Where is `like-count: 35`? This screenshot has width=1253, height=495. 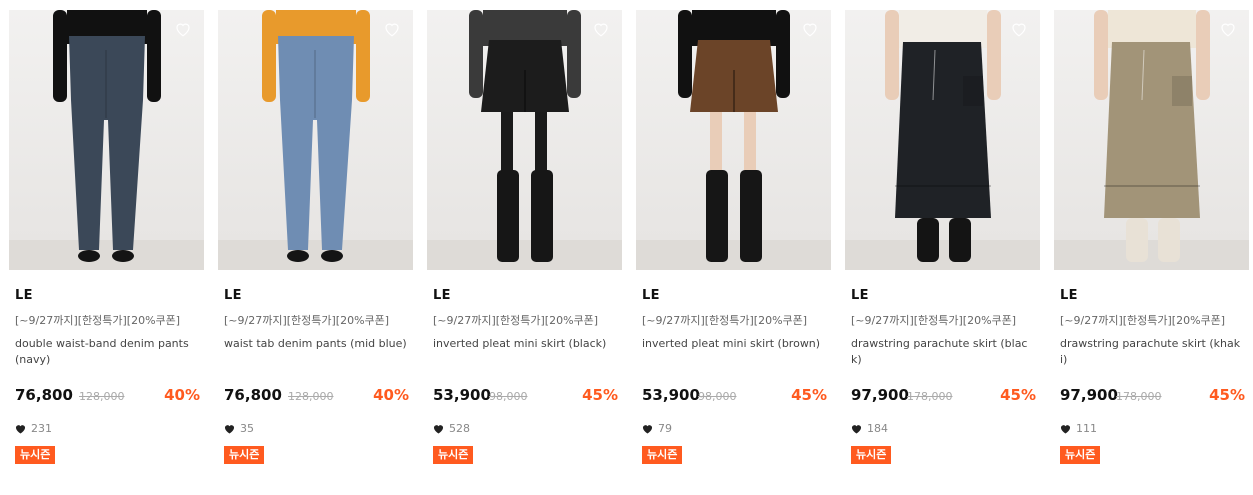 like-count: 35 is located at coordinates (239, 428).